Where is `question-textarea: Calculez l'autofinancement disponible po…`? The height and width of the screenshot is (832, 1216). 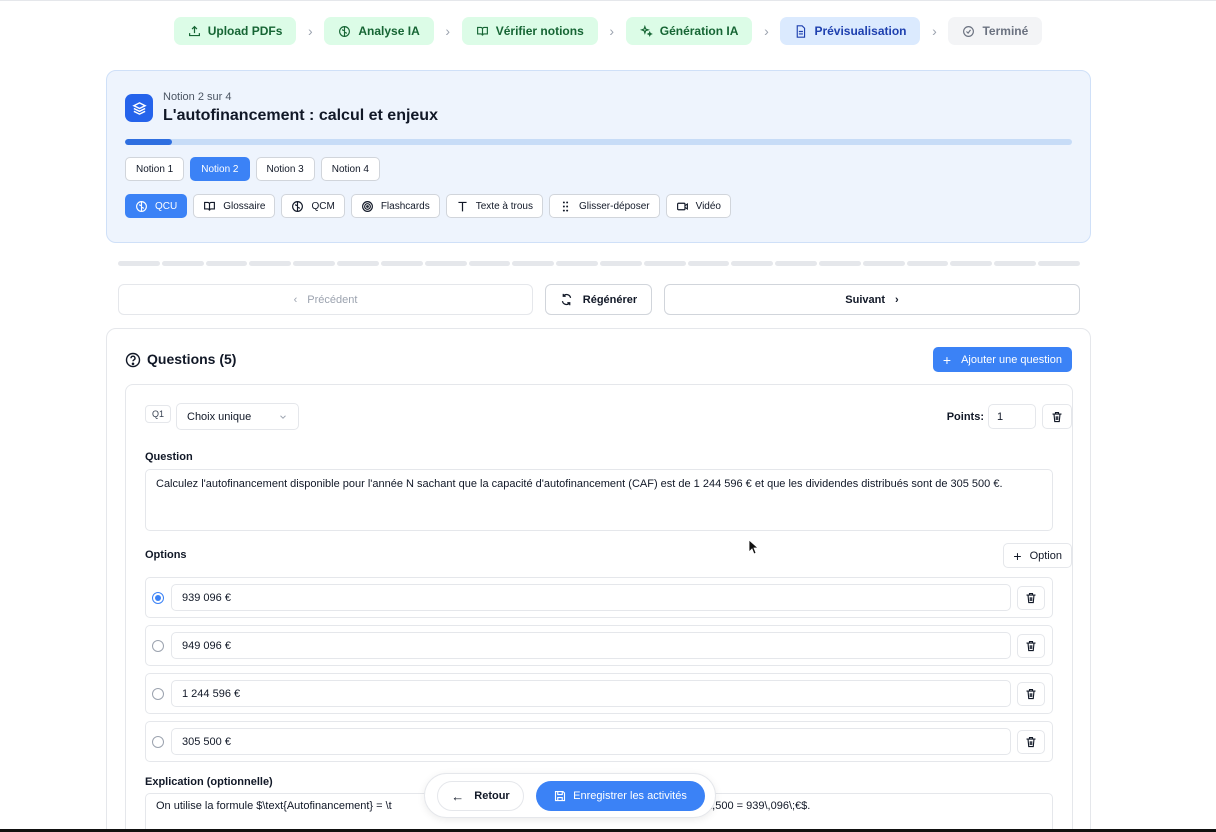 question-textarea: Calculez l'autofinancement disponible po… is located at coordinates (599, 500).